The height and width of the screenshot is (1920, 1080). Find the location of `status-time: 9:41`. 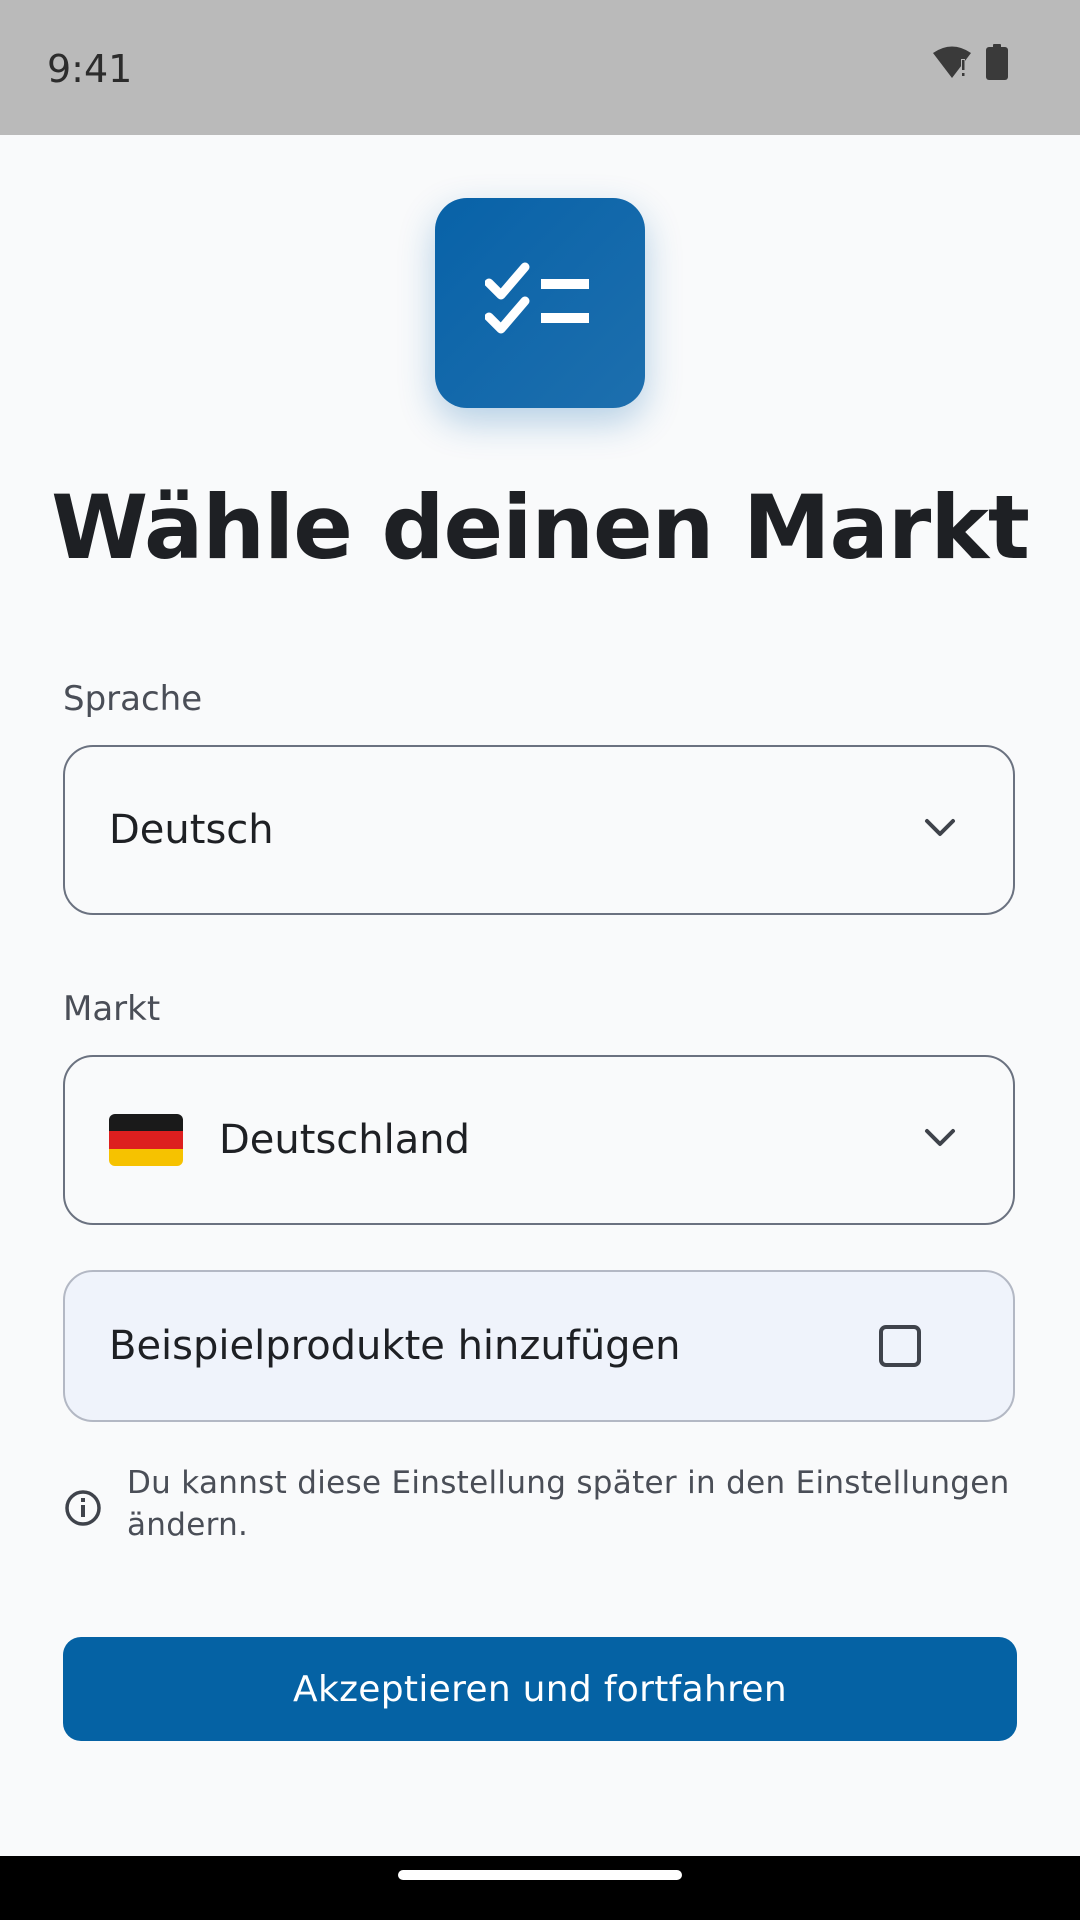

status-time: 9:41 is located at coordinates (90, 69).